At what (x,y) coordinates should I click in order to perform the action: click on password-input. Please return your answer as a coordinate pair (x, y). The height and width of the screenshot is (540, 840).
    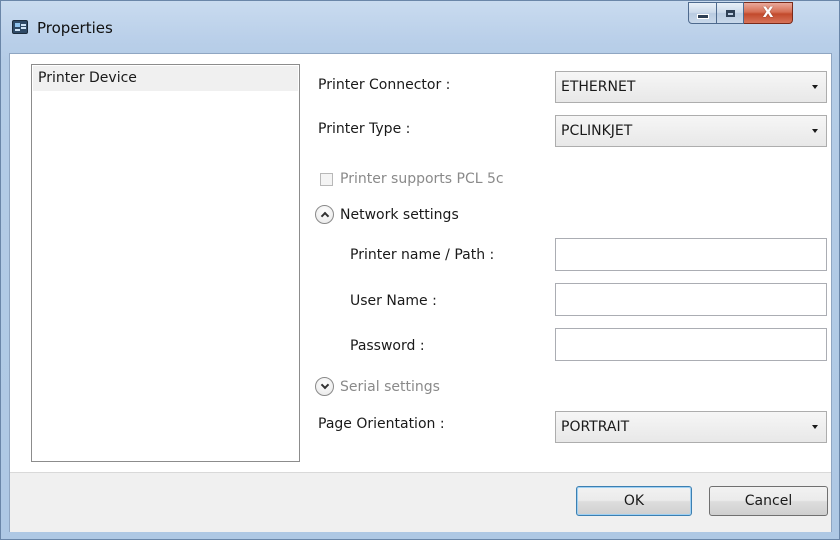
    Looking at the image, I should click on (691, 344).